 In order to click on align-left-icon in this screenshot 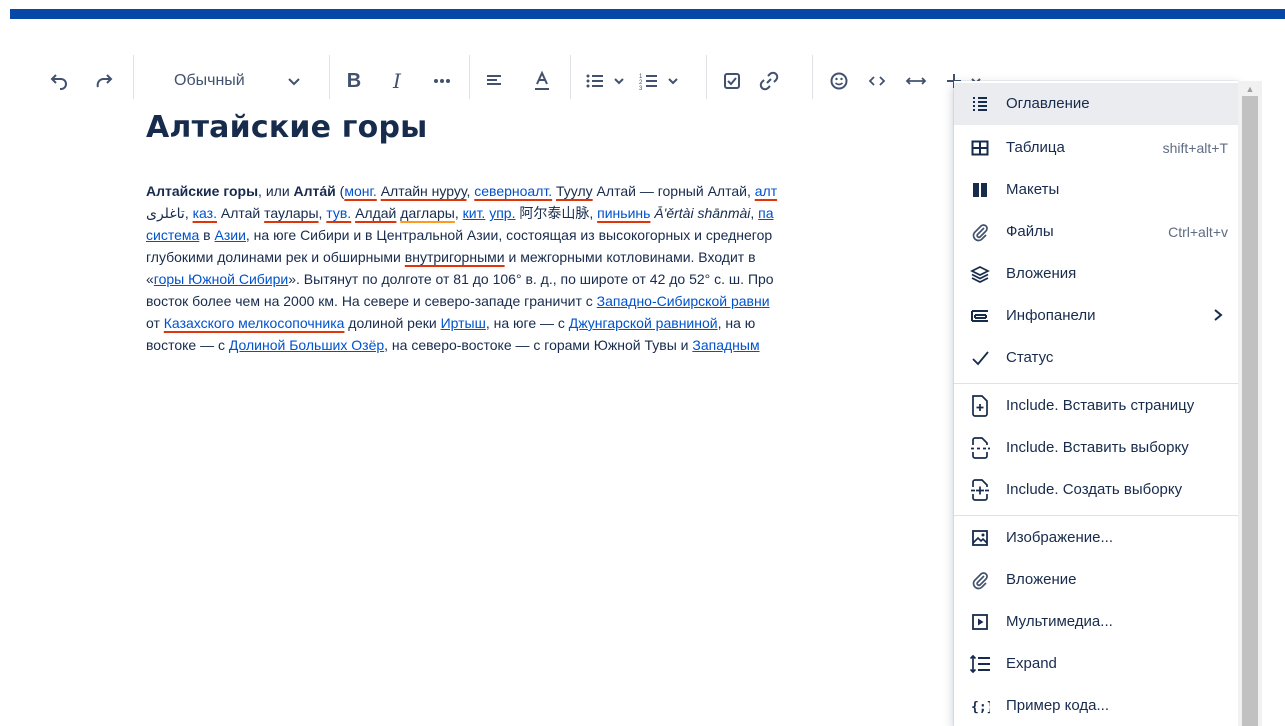, I will do `click(494, 81)`.